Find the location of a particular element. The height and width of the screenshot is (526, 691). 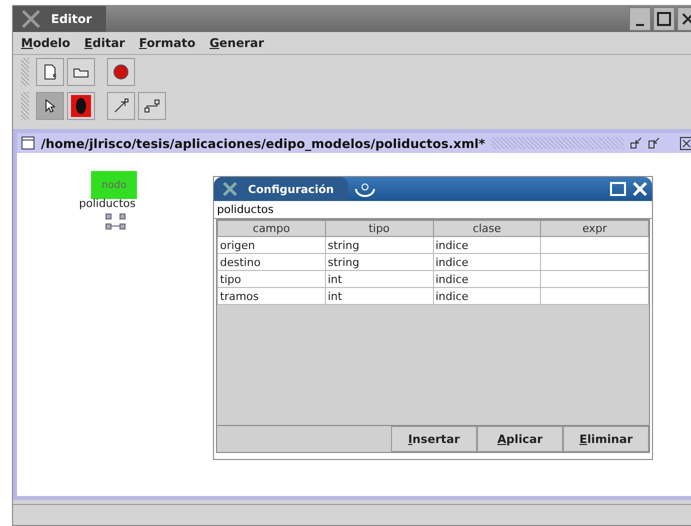

table-cell: tipo is located at coordinates (272, 279).